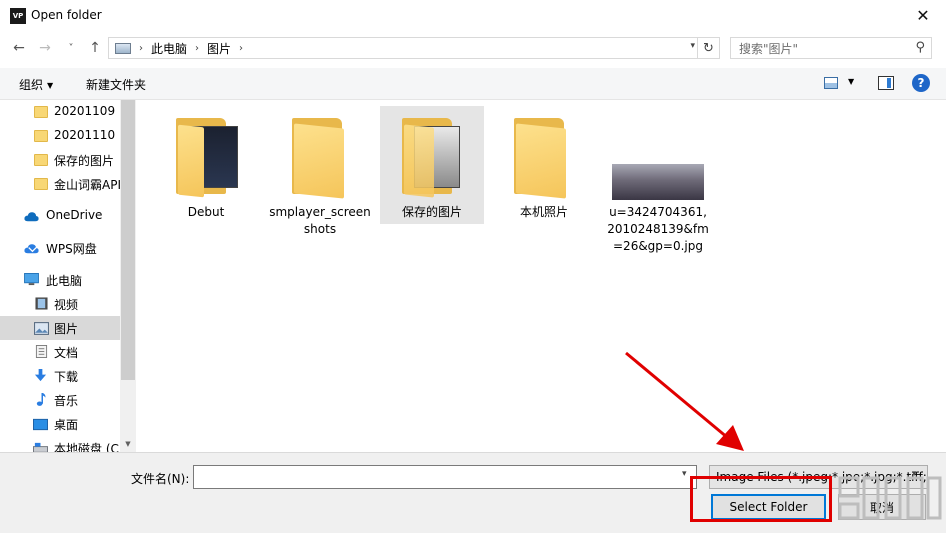 This screenshot has height=533, width=946. I want to click on organize-menu-button: 组织 ▼, so click(36, 84).